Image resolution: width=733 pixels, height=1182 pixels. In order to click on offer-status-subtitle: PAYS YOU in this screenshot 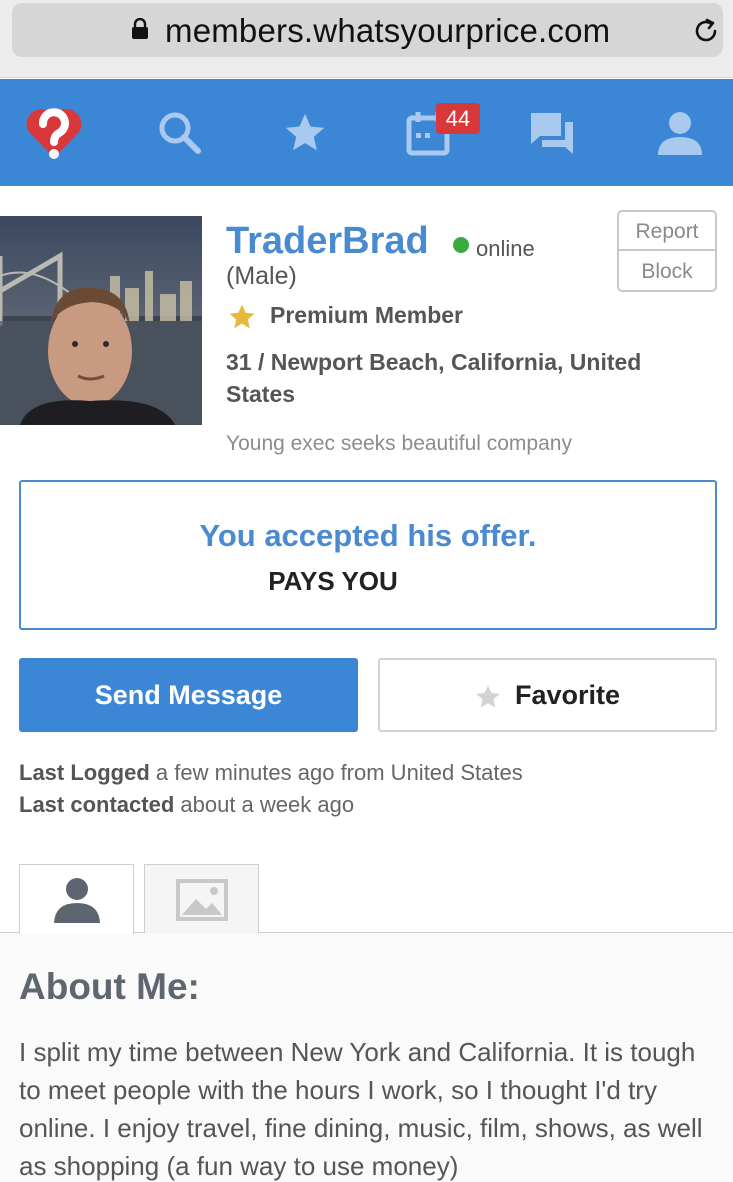, I will do `click(333, 581)`.